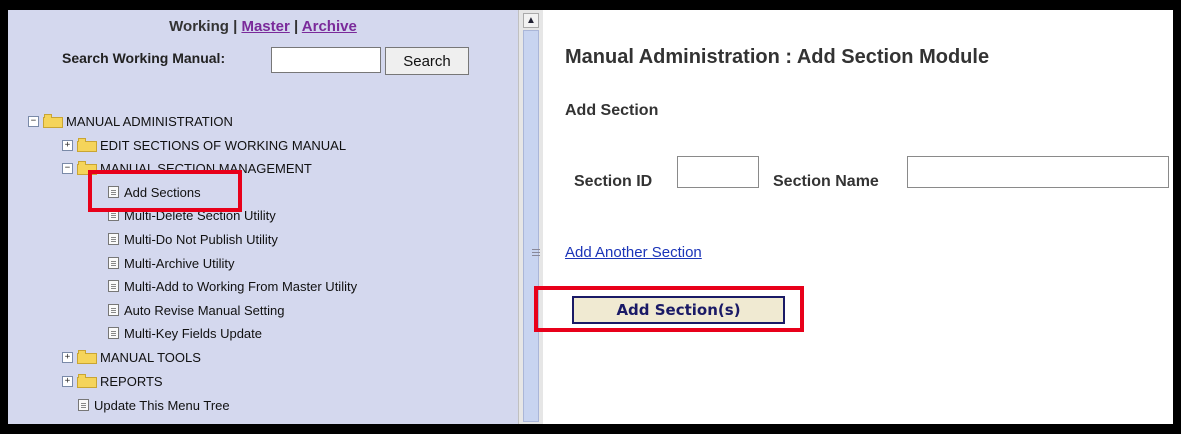  I want to click on tree-item-update-menu-tree: Update This Menu Tree, so click(154, 405).